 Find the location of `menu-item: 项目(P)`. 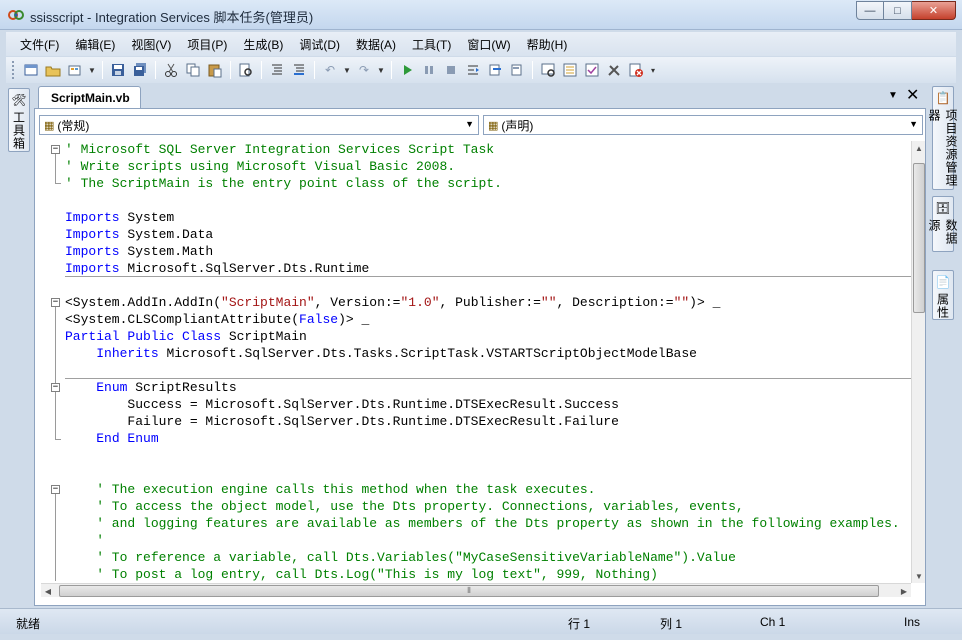

menu-item: 项目(P) is located at coordinates (207, 44).